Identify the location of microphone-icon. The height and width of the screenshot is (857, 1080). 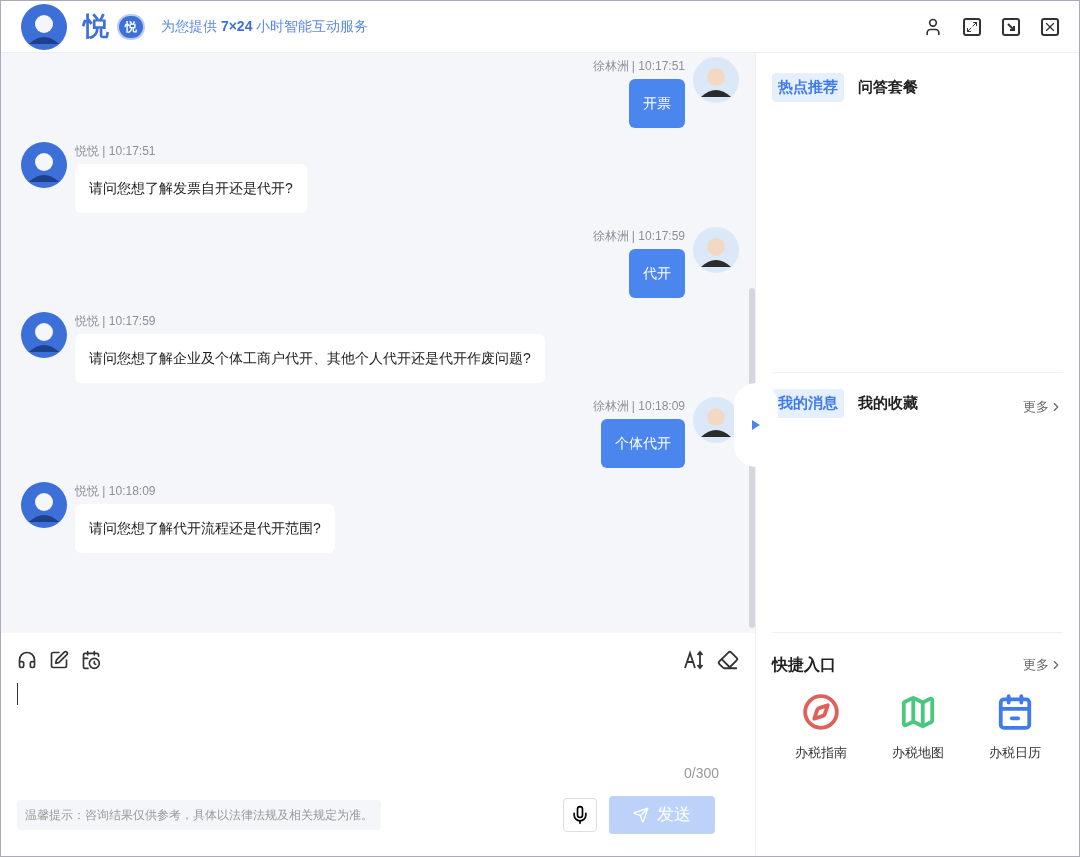
(580, 815).